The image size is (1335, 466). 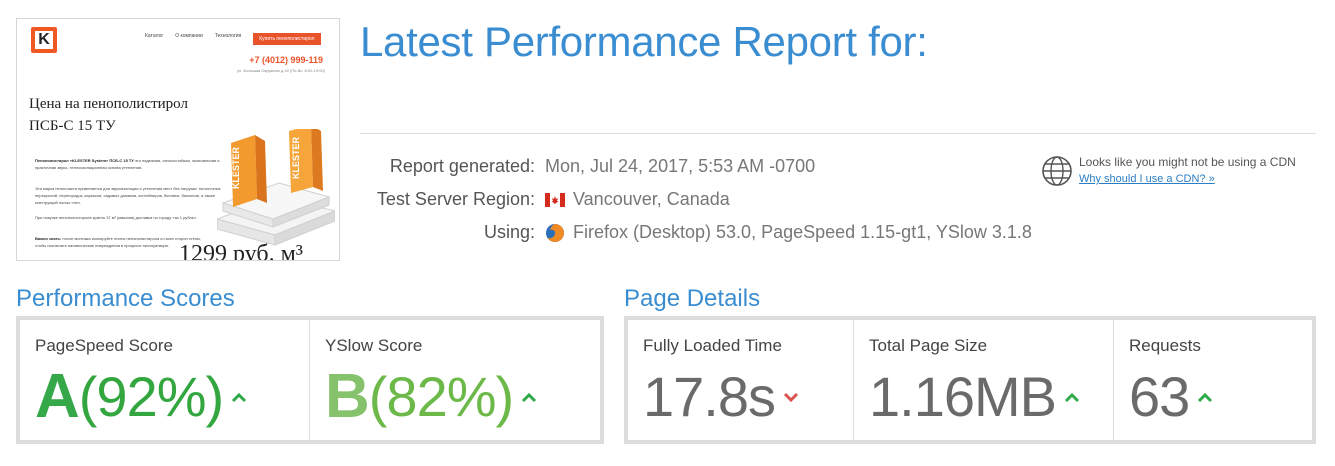 I want to click on thumb-phone: +7 (4012) 999-119, so click(x=286, y=60).